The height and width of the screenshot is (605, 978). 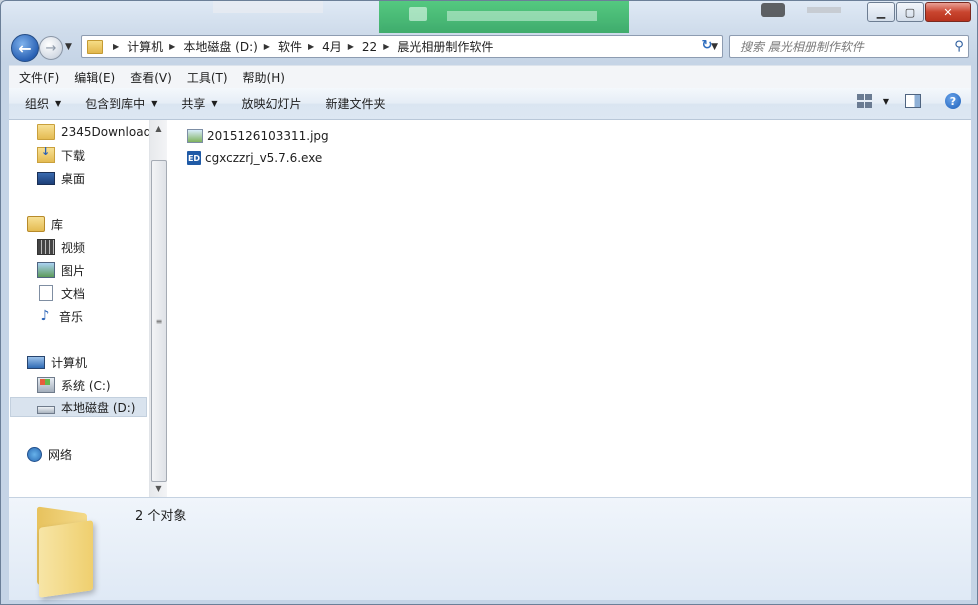 I want to click on menu-view: 查看(V), so click(x=151, y=77).